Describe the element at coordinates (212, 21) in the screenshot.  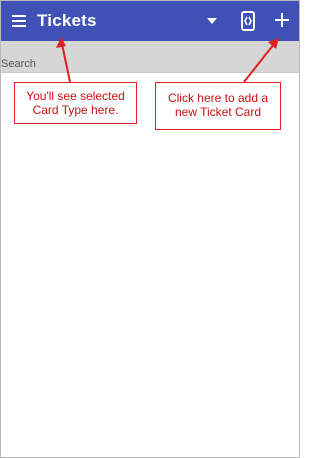
I see `dropdown-arrow-icon` at that location.